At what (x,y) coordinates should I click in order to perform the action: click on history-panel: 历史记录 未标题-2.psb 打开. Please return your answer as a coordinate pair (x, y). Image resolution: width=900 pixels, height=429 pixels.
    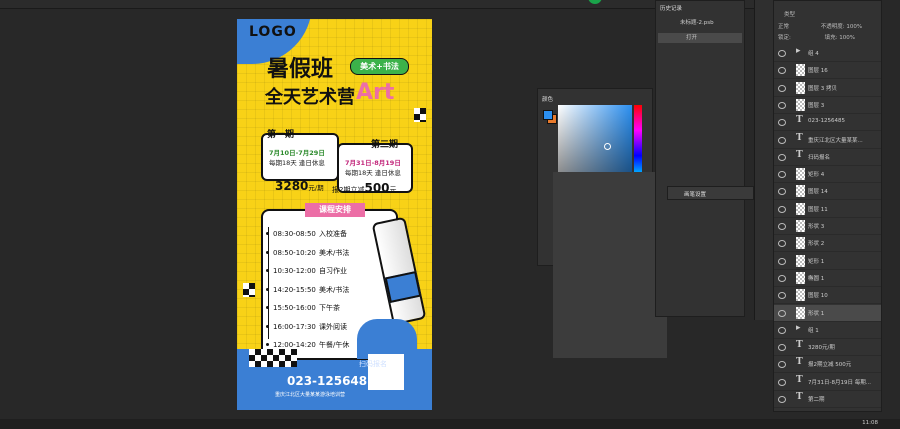
    Looking at the image, I should click on (700, 158).